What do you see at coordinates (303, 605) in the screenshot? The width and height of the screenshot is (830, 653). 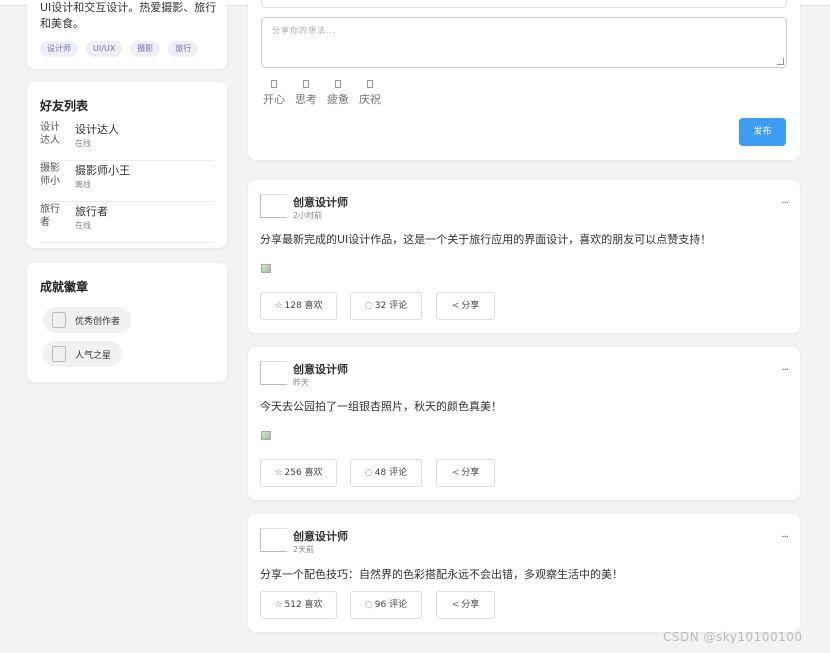 I see `like-label: 512 喜欢` at bounding box center [303, 605].